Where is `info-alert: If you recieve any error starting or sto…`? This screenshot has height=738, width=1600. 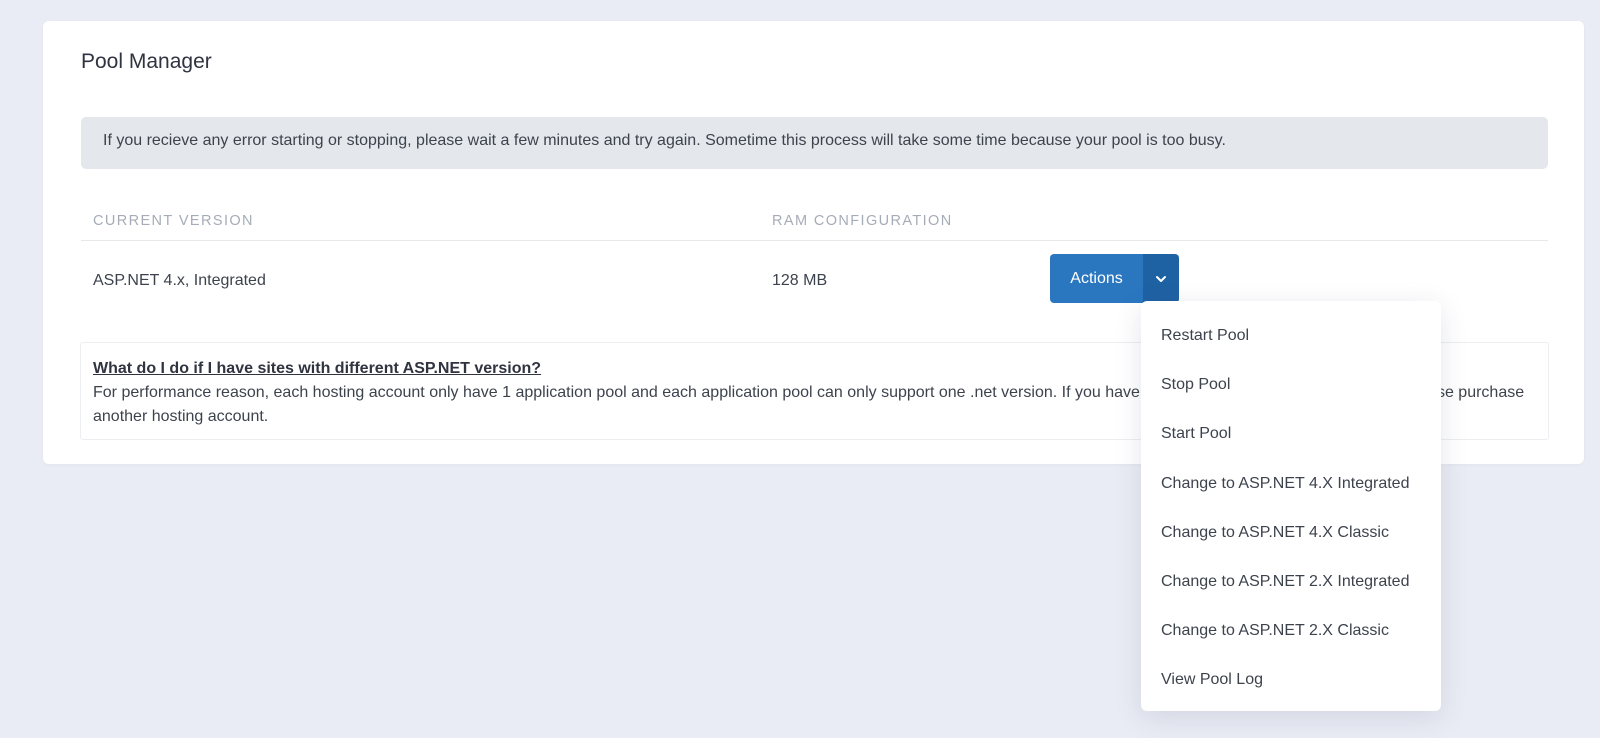 info-alert: If you recieve any error starting or sto… is located at coordinates (814, 143).